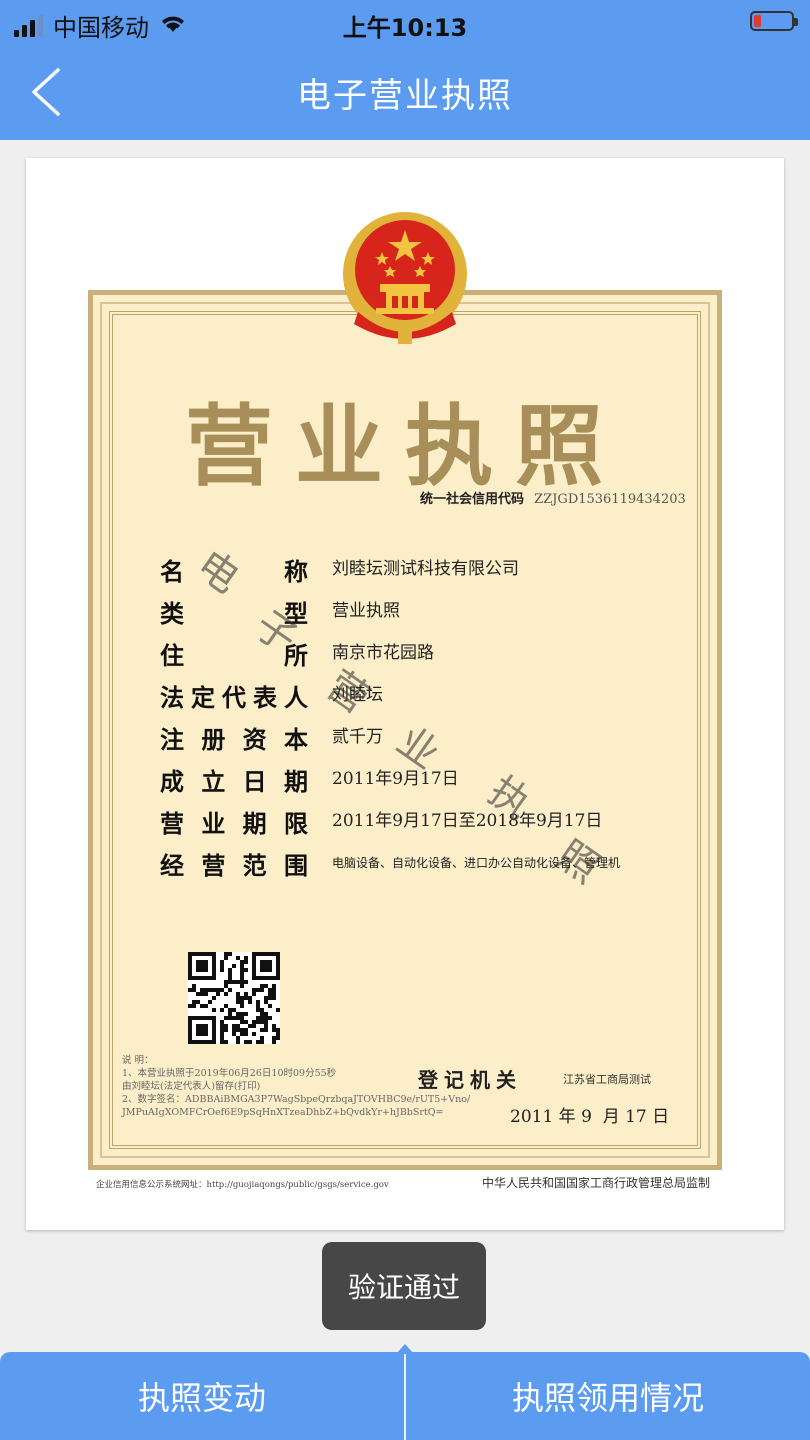 This screenshot has width=810, height=1440. I want to click on license-title: 营业执照, so click(404, 446).